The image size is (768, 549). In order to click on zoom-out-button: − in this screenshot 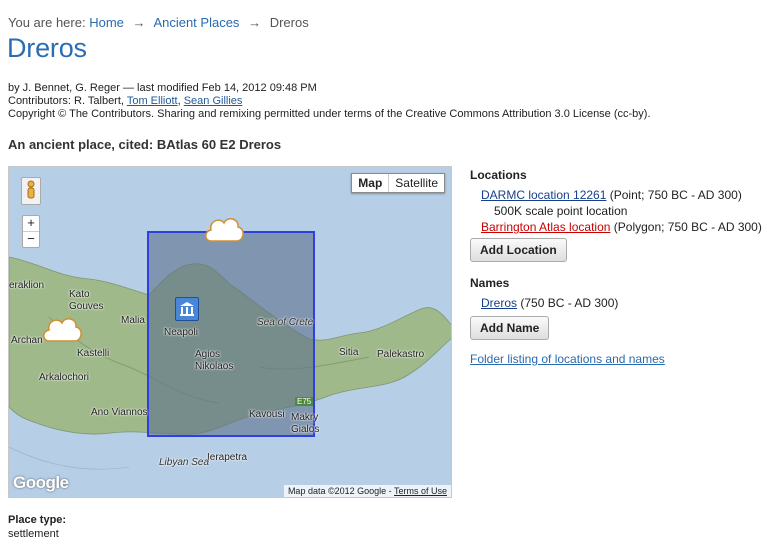, I will do `click(31, 239)`.